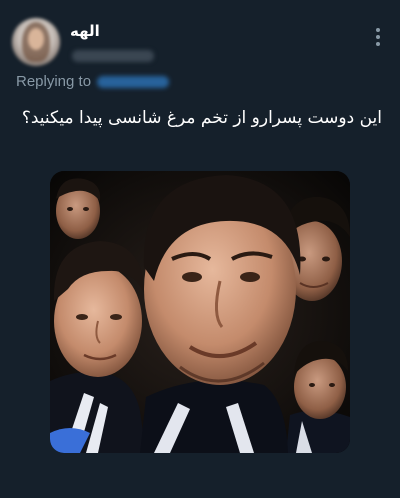 Image resolution: width=400 pixels, height=498 pixels. I want to click on replying-to: Replying to, so click(93, 81).